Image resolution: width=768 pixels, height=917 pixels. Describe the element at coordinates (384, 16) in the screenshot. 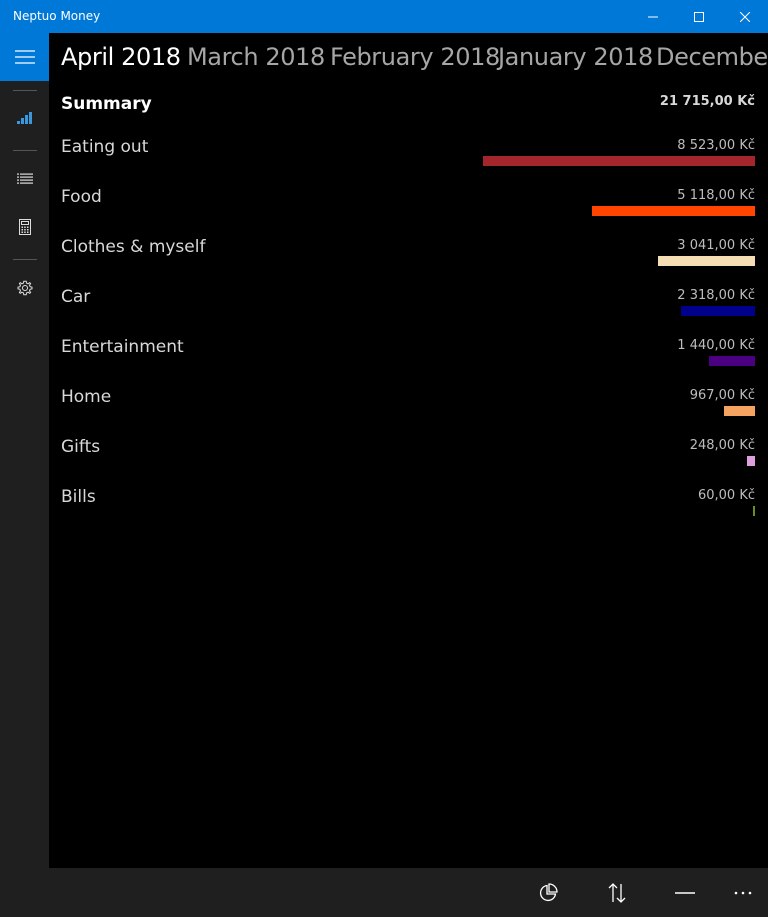

I see `title-bar: Neptuo Money` at that location.